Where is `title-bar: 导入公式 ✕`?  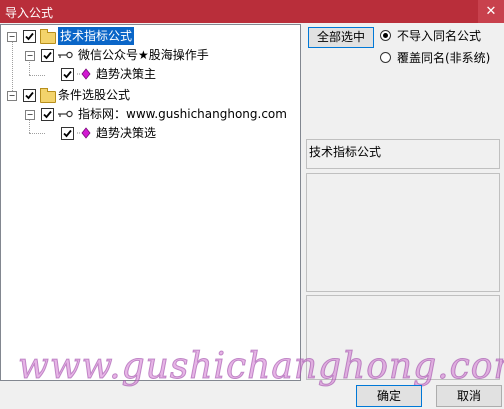 title-bar: 导入公式 ✕ is located at coordinates (252, 11).